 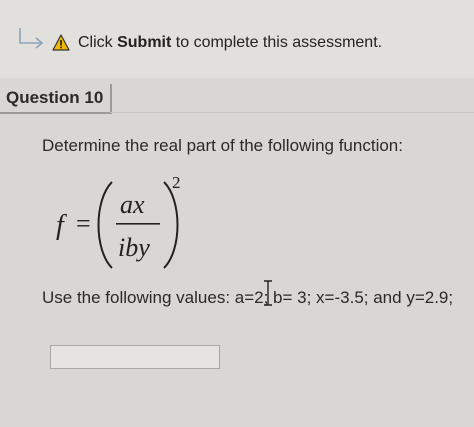 I want to click on right-paren, so click(x=171, y=225).